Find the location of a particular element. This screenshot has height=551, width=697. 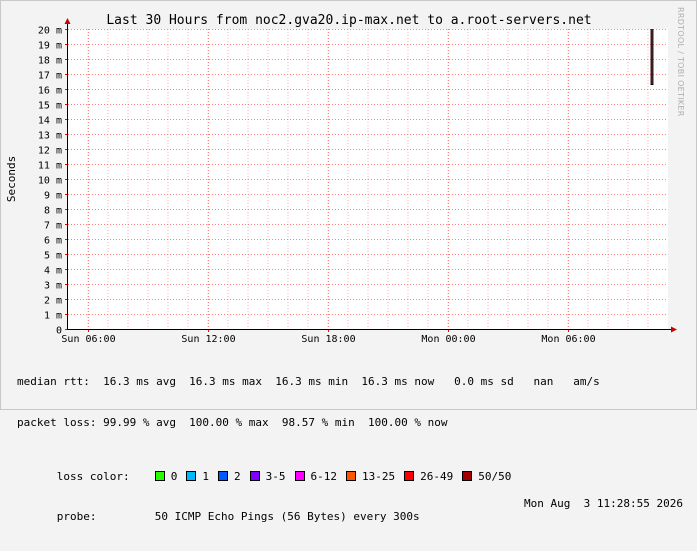

y-tick-label: 19 m is located at coordinates (50, 46).